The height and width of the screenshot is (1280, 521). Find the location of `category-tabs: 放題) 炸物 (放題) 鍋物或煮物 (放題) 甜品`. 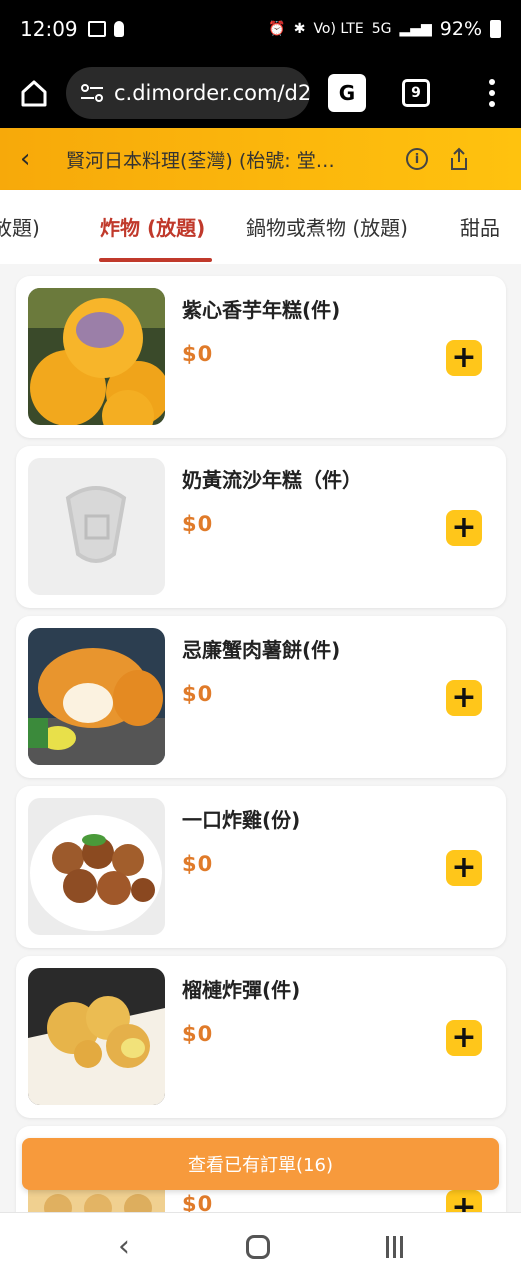

category-tabs: 放題) 炸物 (放題) 鍋物或煮物 (放題) 甜品 is located at coordinates (260, 227).